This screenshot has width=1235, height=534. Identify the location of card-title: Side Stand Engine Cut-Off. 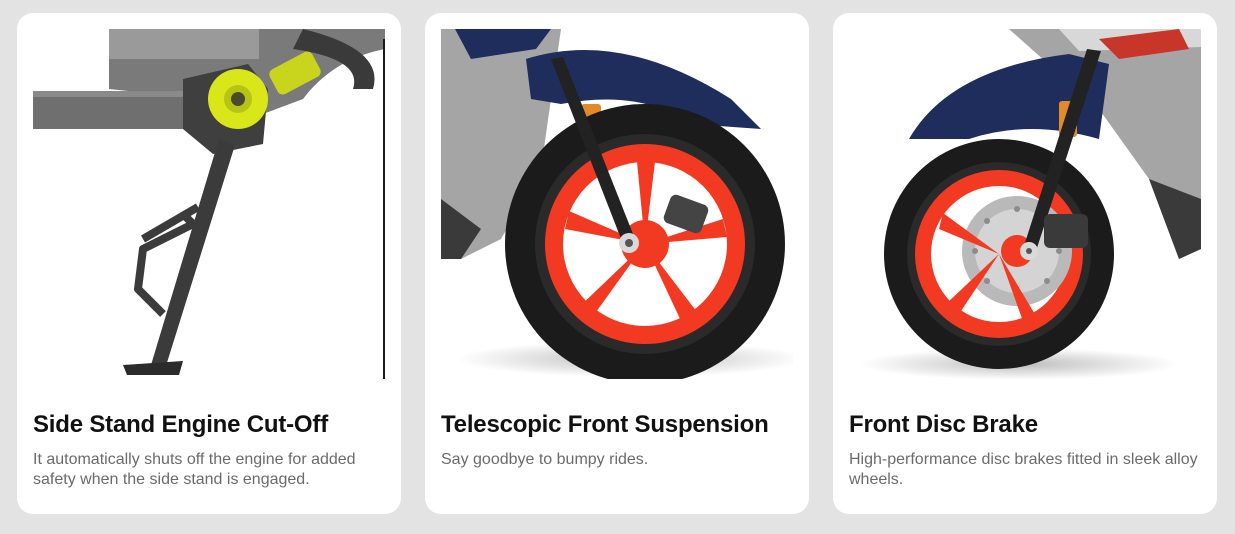
(180, 424).